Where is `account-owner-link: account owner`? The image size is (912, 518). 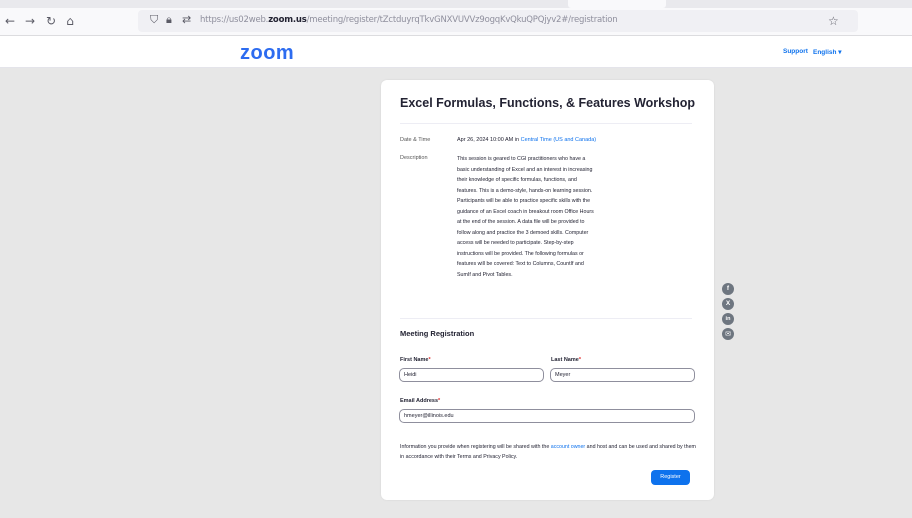 account-owner-link: account owner is located at coordinates (568, 447).